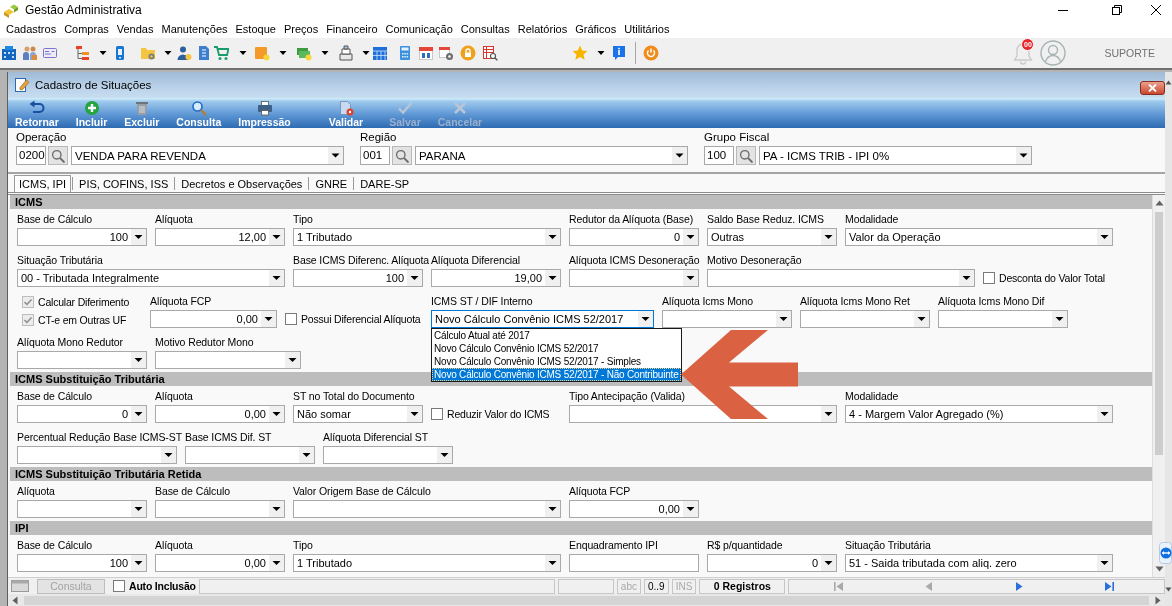  What do you see at coordinates (979, 563) in the screenshot?
I see `dropdown-field: 51 - Saida tributada com aliq. zero` at bounding box center [979, 563].